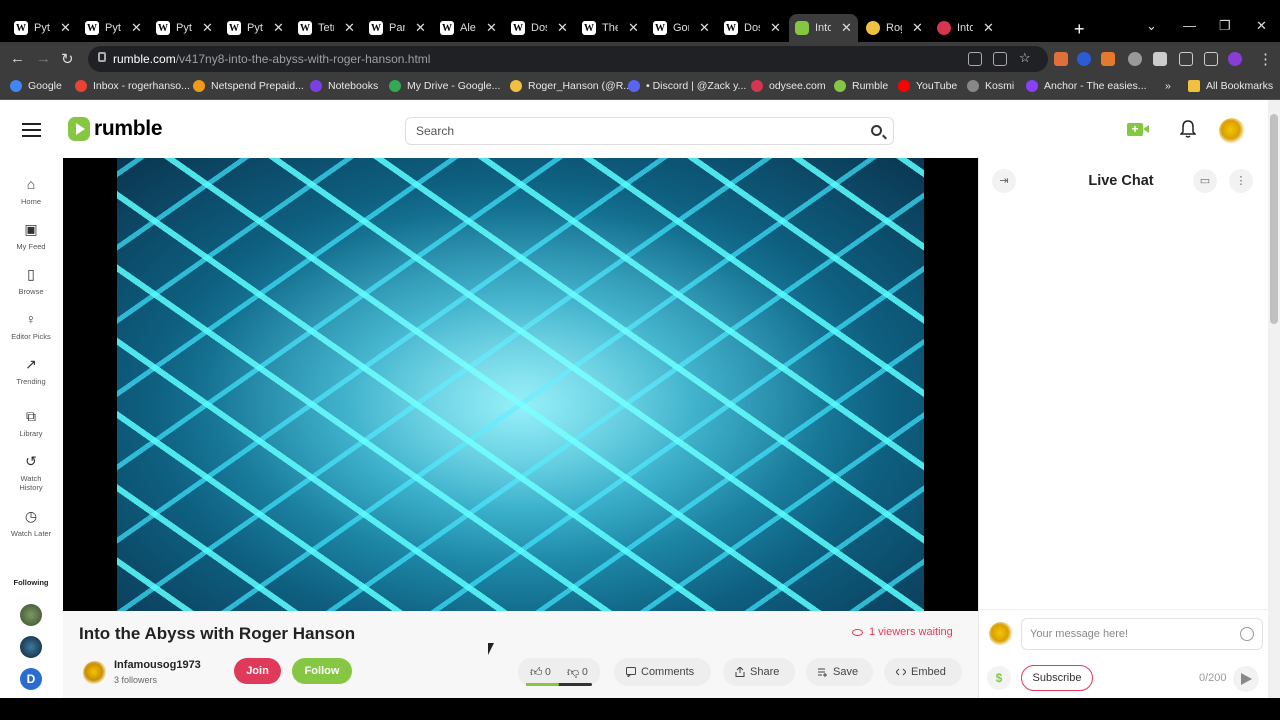  Describe the element at coordinates (1241, 181) in the screenshot. I see `chat-options-icon: ⋮` at that location.